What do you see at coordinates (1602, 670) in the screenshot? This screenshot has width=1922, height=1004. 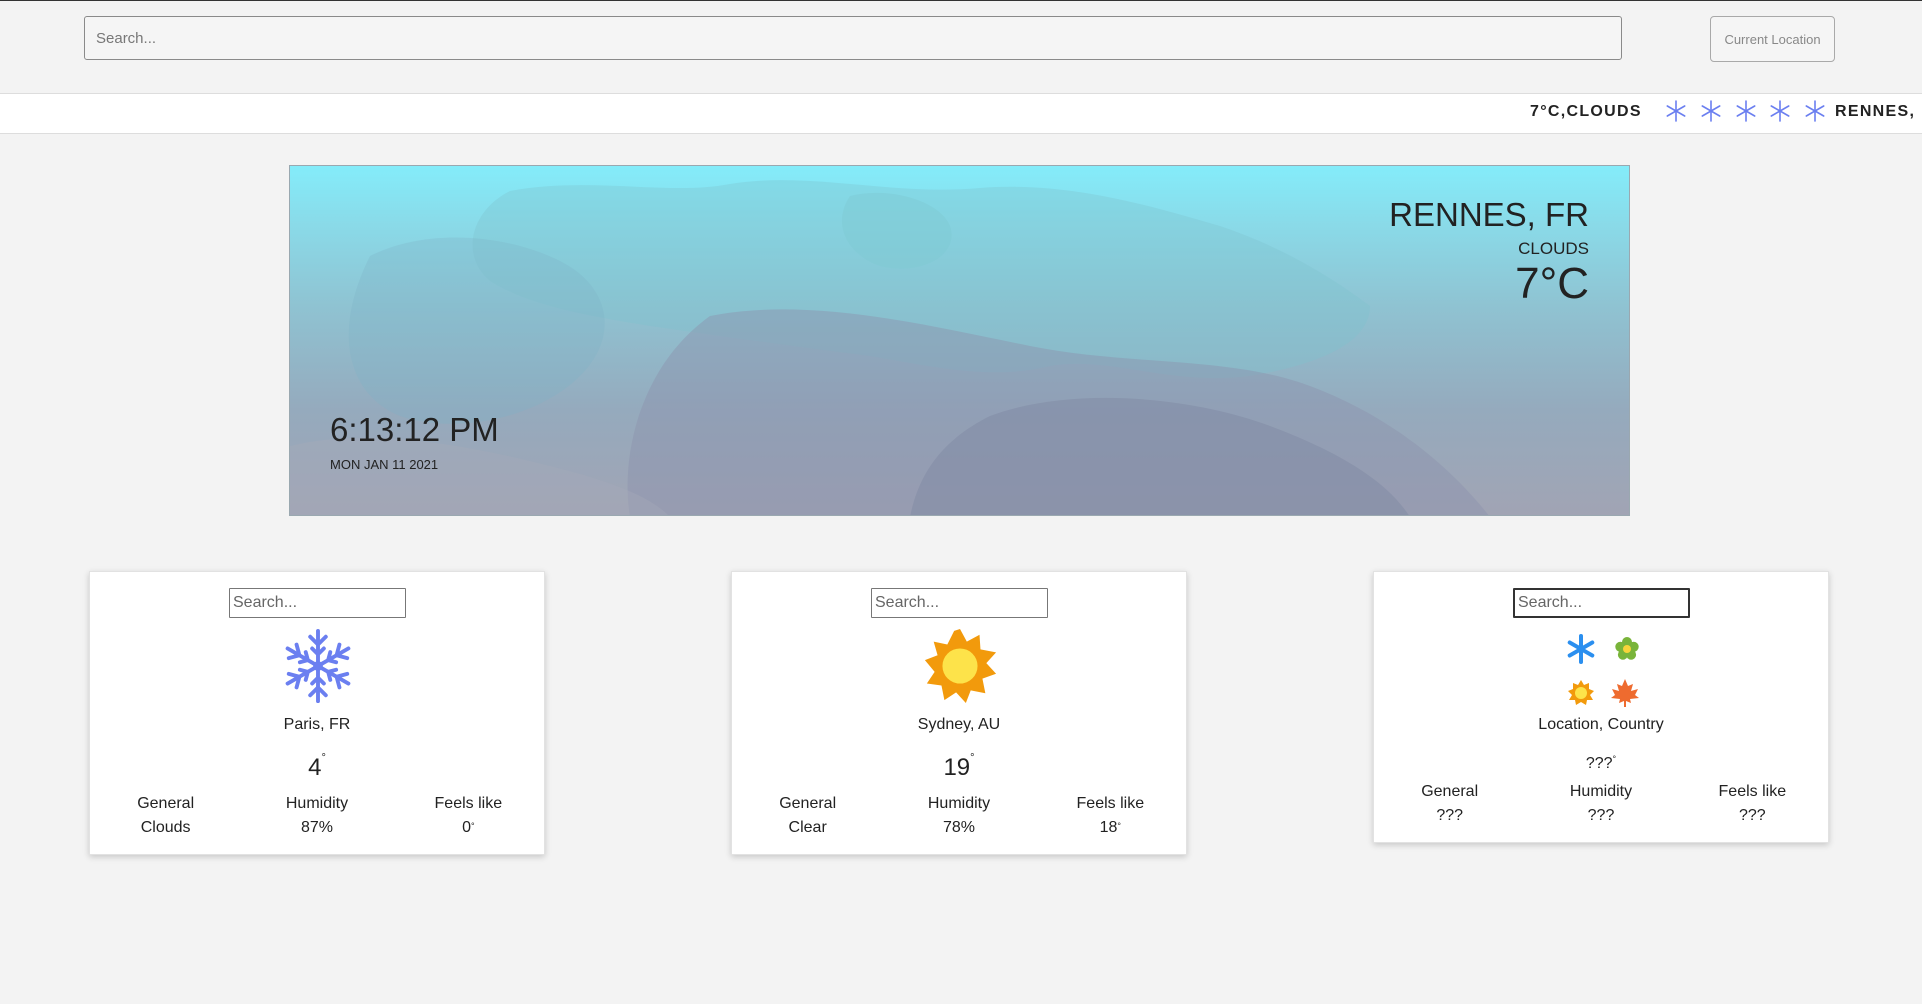 I see `season-icons` at bounding box center [1602, 670].